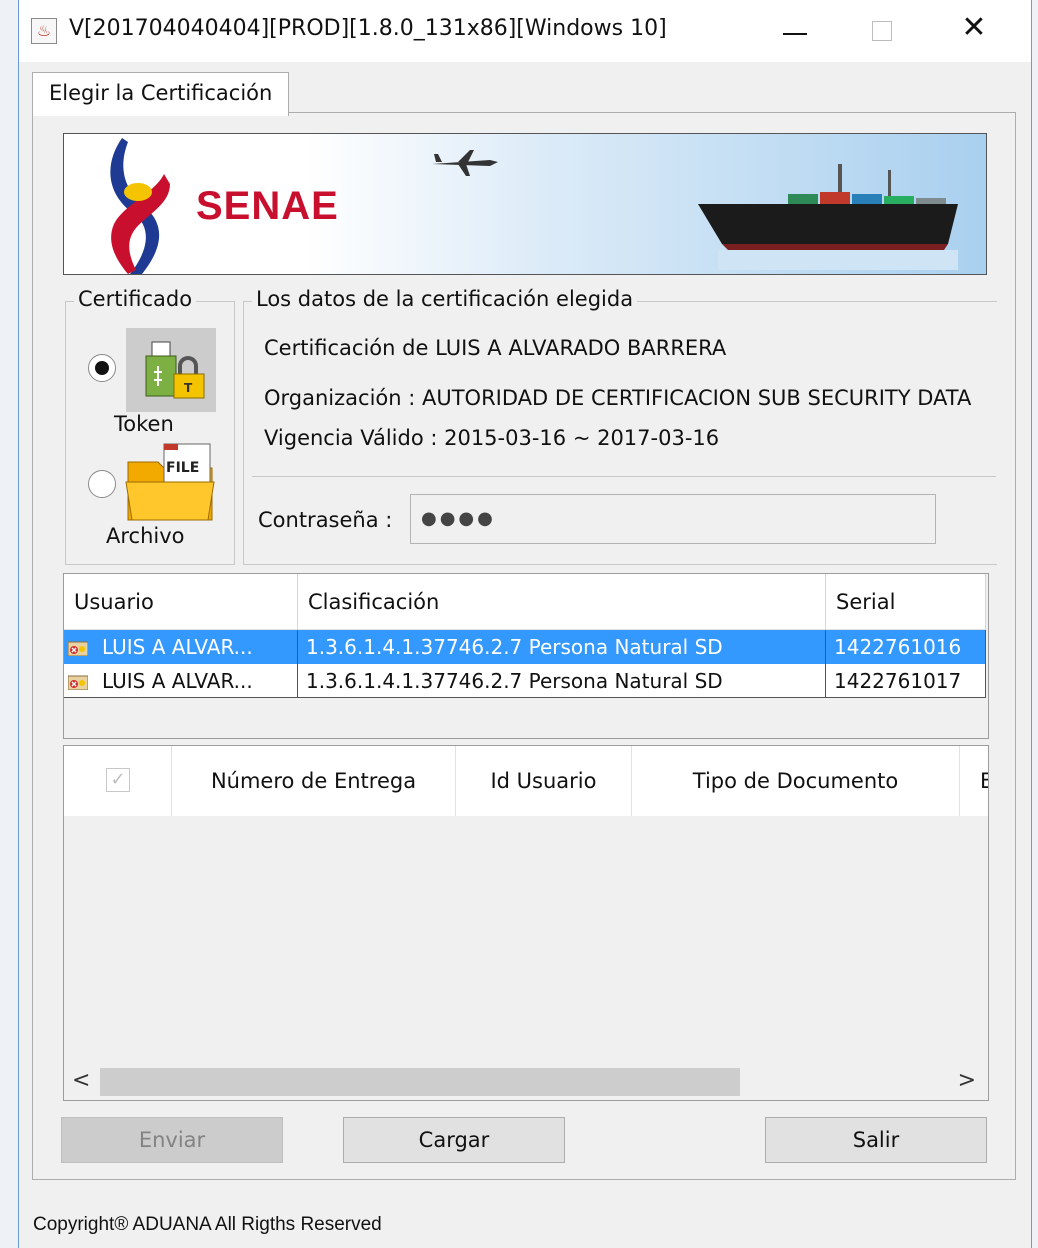  I want to click on maximize-icon, so click(882, 31).